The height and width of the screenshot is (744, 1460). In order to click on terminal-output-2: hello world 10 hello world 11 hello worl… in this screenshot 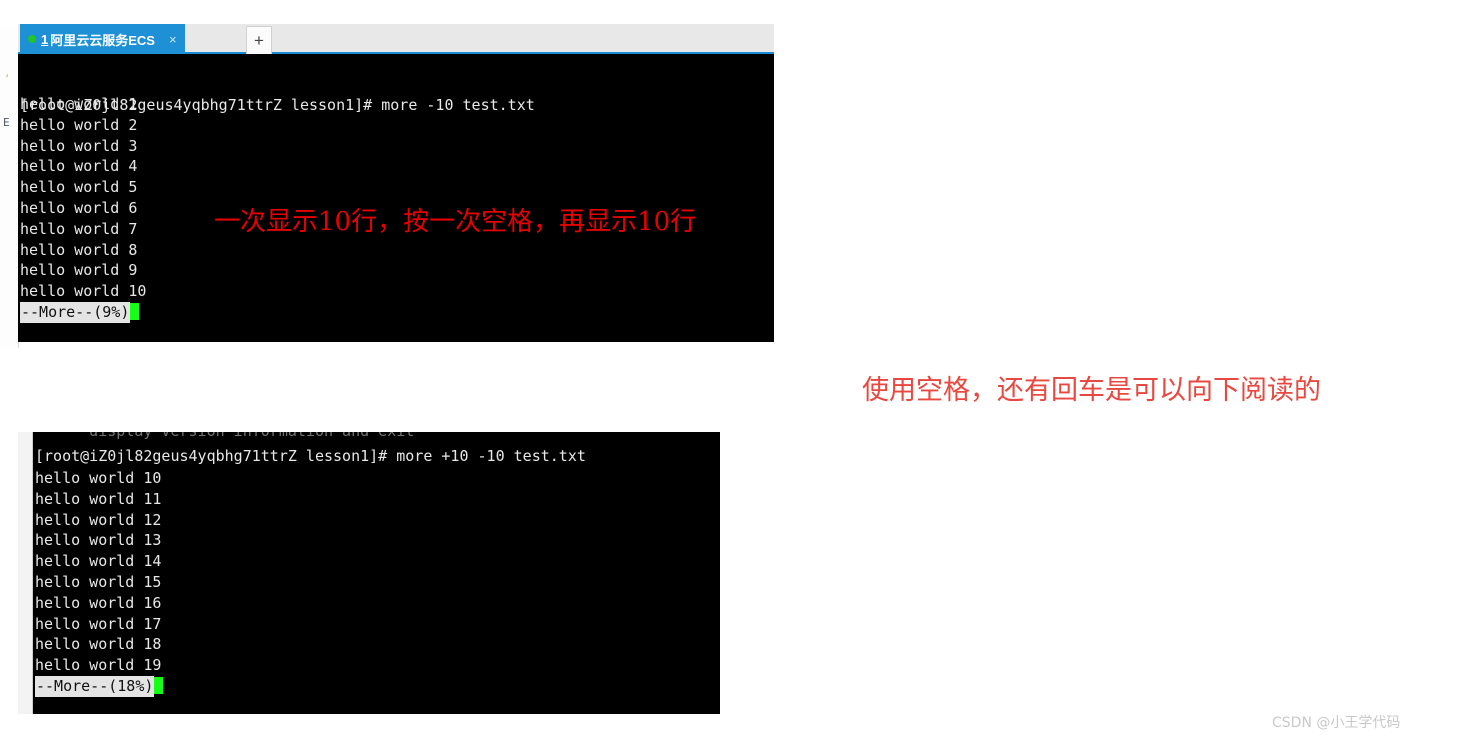, I will do `click(99, 582)`.